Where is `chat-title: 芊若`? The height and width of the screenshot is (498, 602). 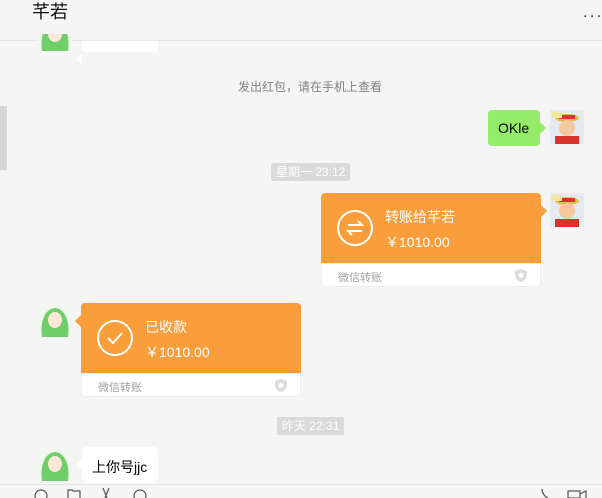 chat-title: 芊若 is located at coordinates (50, 12).